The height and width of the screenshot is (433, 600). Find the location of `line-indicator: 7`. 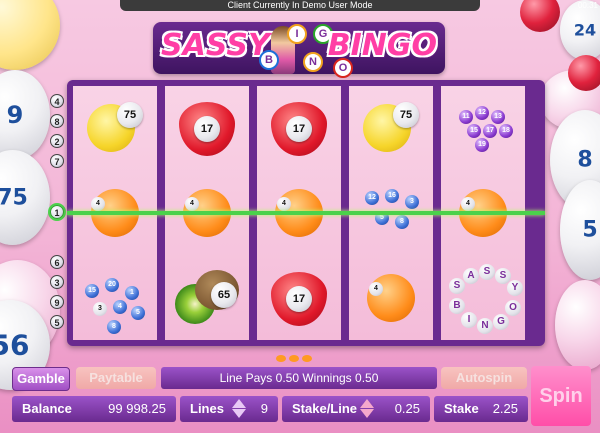

line-indicator: 7 is located at coordinates (57, 161).